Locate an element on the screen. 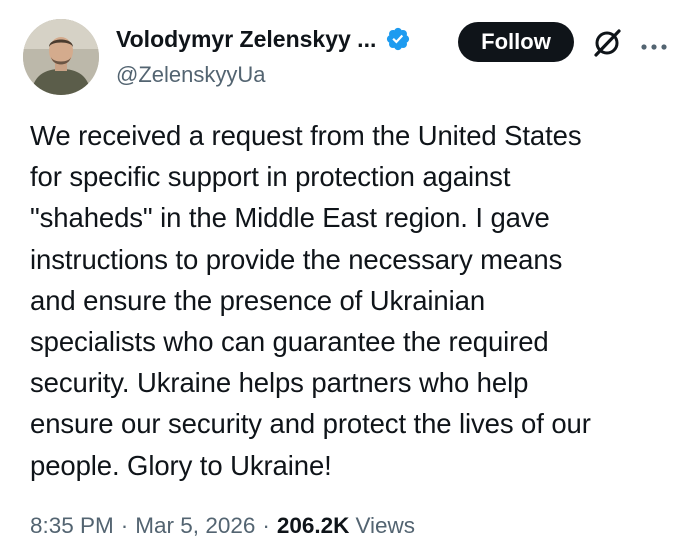 Image resolution: width=696 pixels, height=558 pixels. tweet-meta: 8:35 PM · Mar 5, 2026 · 206.2K Views is located at coordinates (222, 526).